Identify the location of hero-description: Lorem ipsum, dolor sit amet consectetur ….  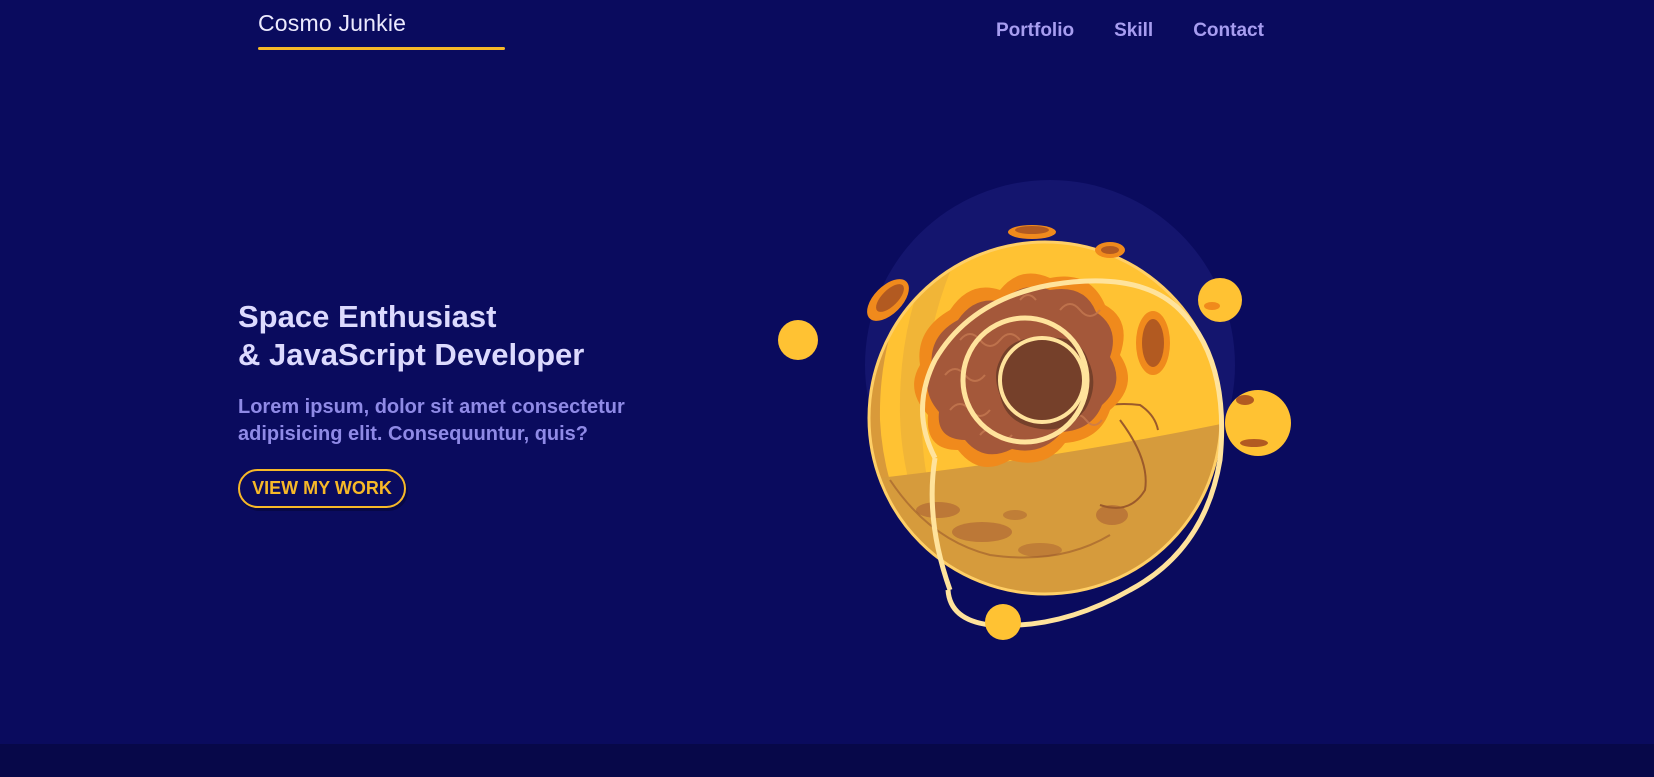
(468, 421).